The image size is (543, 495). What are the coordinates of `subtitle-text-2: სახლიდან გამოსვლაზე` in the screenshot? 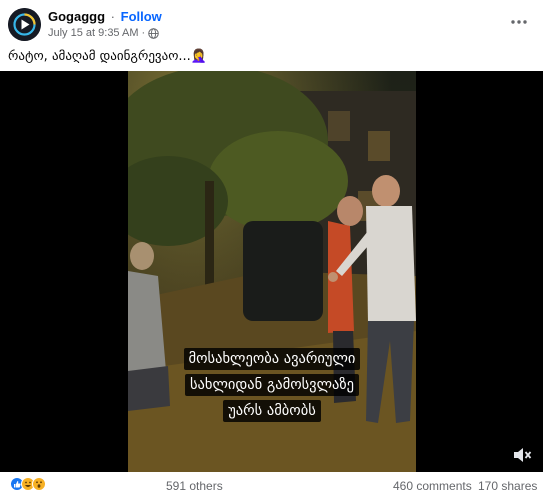 It's located at (272, 385).